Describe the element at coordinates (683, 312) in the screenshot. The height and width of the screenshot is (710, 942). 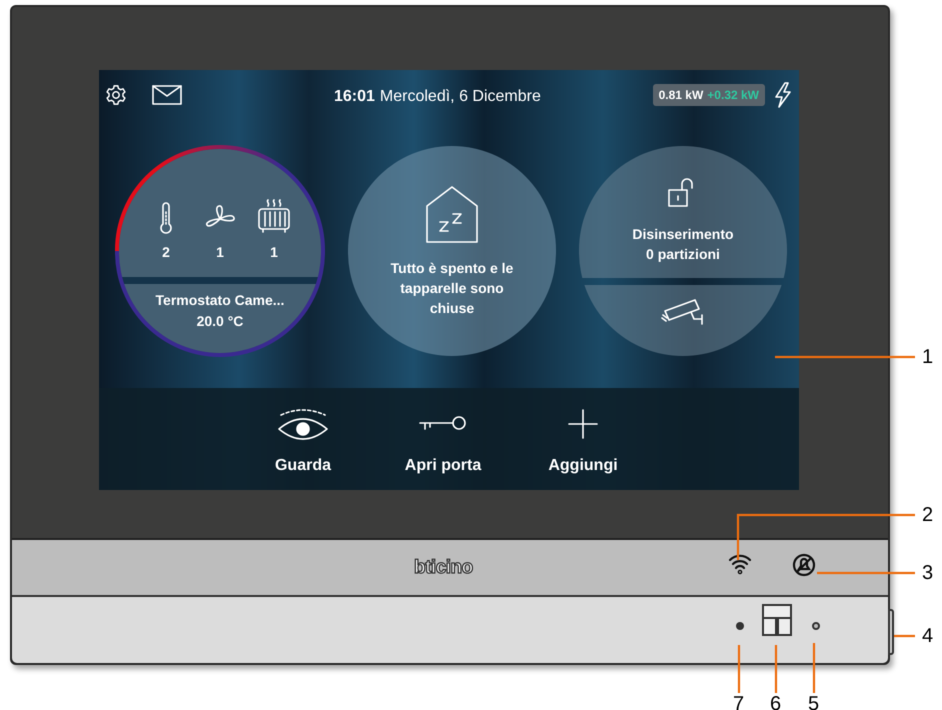
I see `security-camera-icon` at that location.